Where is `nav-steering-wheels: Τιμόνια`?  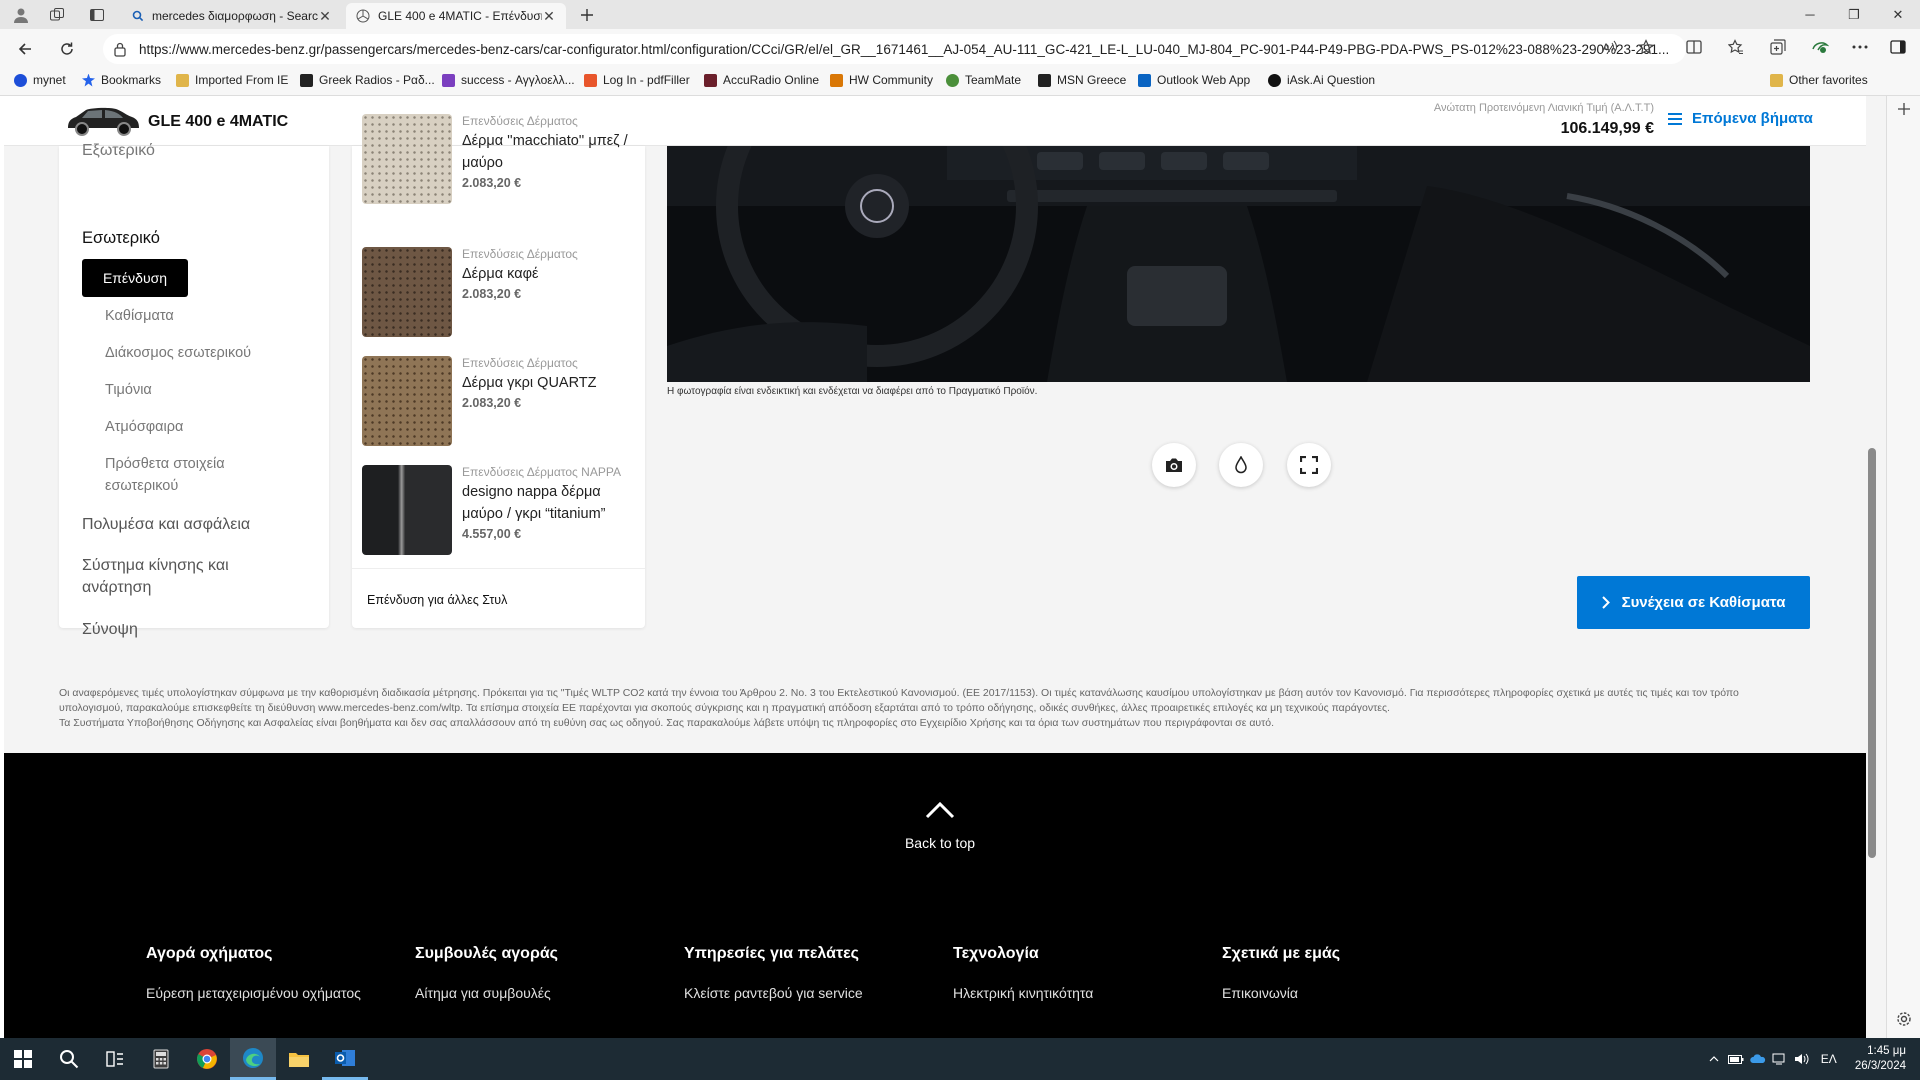 nav-steering-wheels: Τιμόνια is located at coordinates (128, 390).